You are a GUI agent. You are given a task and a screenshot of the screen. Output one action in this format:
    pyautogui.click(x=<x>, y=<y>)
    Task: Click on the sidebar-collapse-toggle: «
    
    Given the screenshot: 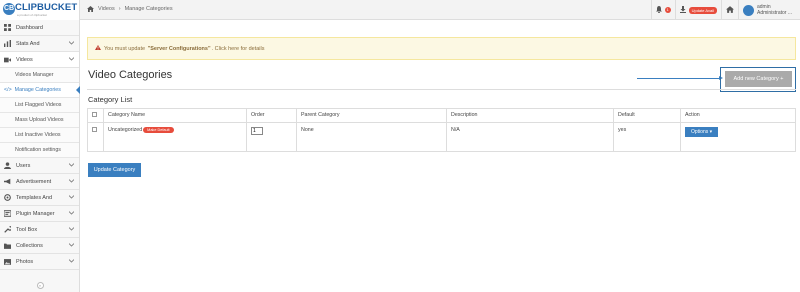 What is the action you would take?
    pyautogui.click(x=40, y=285)
    